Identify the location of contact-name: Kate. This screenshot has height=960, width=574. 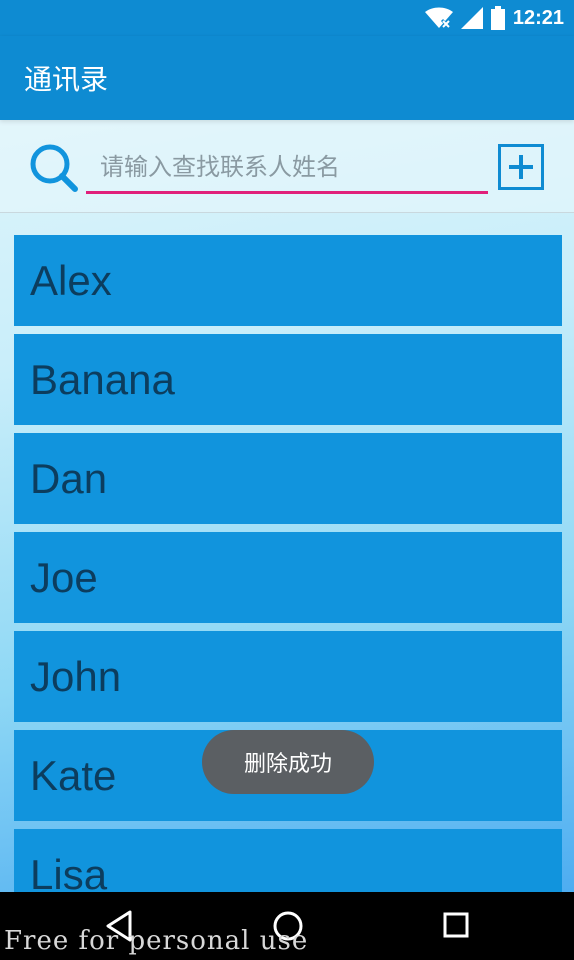
(73, 775).